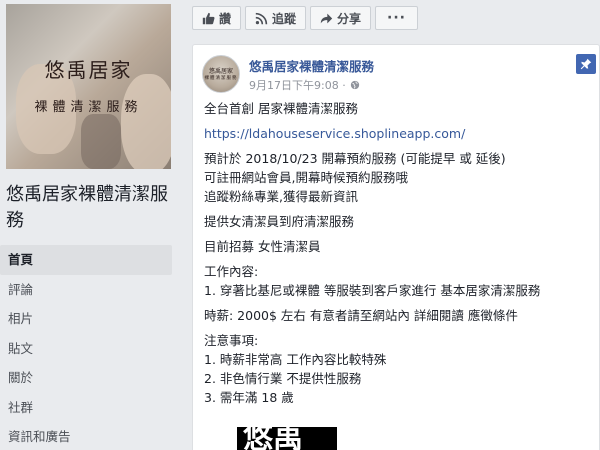 The width and height of the screenshot is (600, 450). I want to click on post-line: 全台首創 居家裸體清潔服務, so click(281, 108).